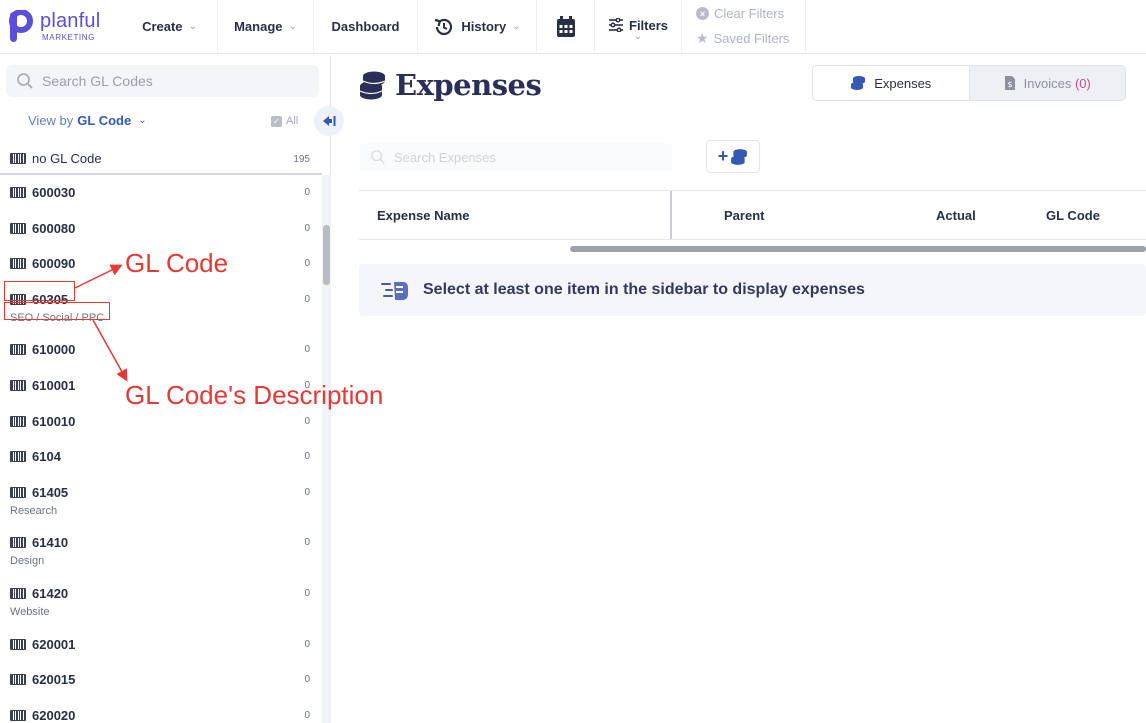 Image resolution: width=1146 pixels, height=723 pixels. I want to click on create-label: Create, so click(162, 26).